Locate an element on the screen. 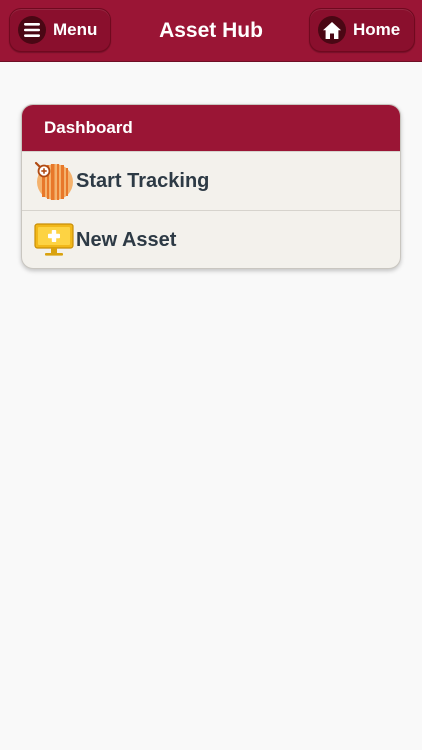 The height and width of the screenshot is (750, 422). start-tracking-label: Start Tracking is located at coordinates (143, 180).